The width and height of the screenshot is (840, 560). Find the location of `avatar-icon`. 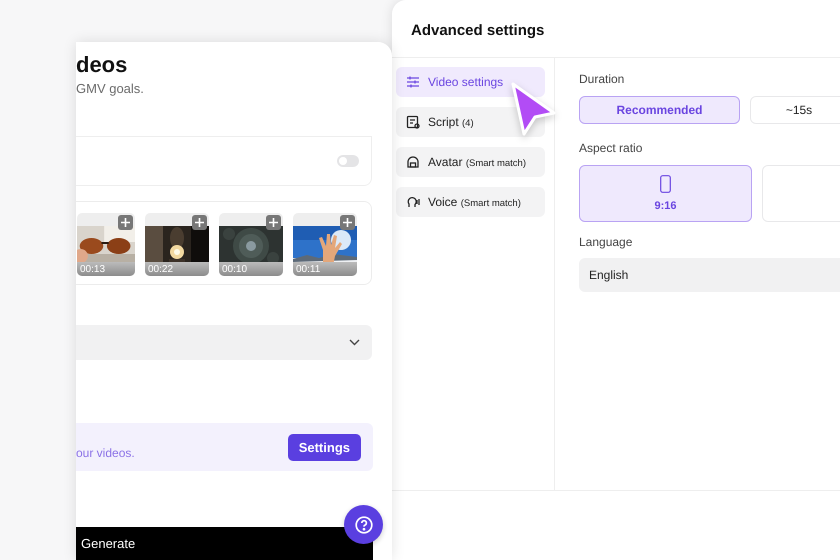

avatar-icon is located at coordinates (413, 162).